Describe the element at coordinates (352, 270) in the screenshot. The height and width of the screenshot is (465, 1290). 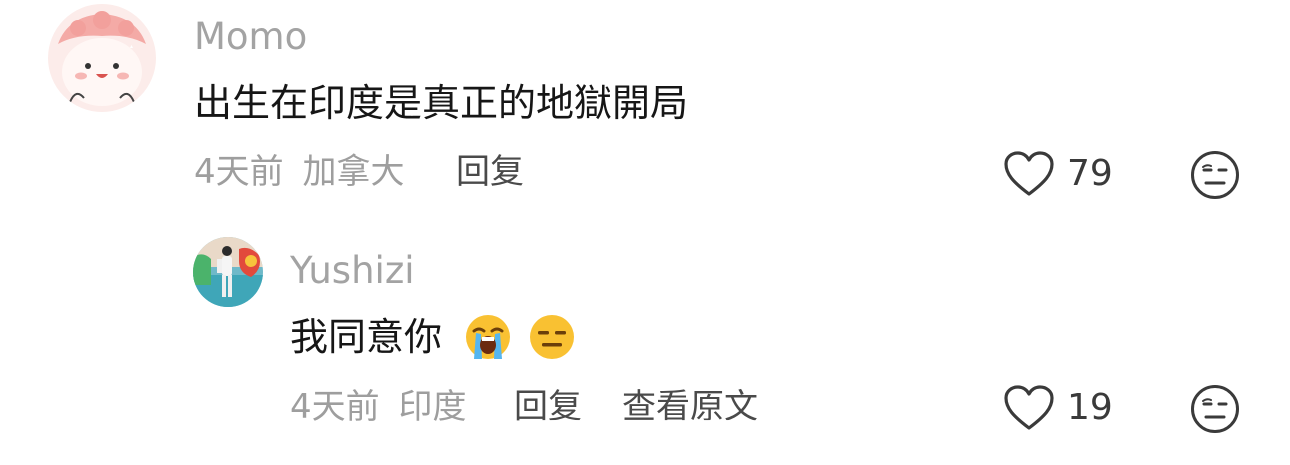
I see `comment-username: Yushizi` at that location.